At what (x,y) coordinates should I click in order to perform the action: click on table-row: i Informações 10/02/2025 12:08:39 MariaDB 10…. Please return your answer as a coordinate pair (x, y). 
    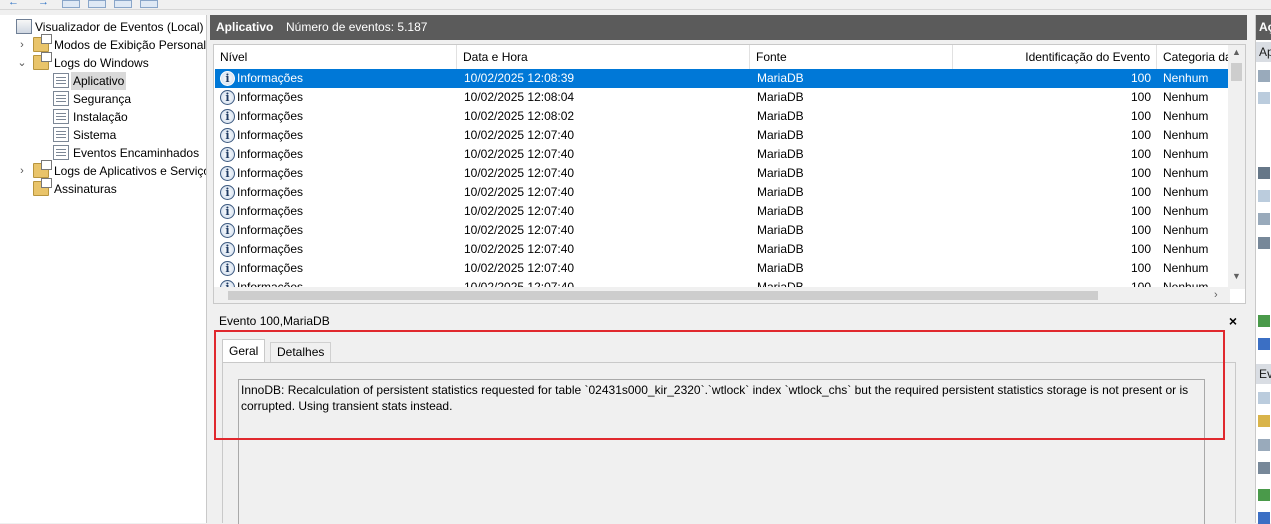
    Looking at the image, I should click on (722, 78).